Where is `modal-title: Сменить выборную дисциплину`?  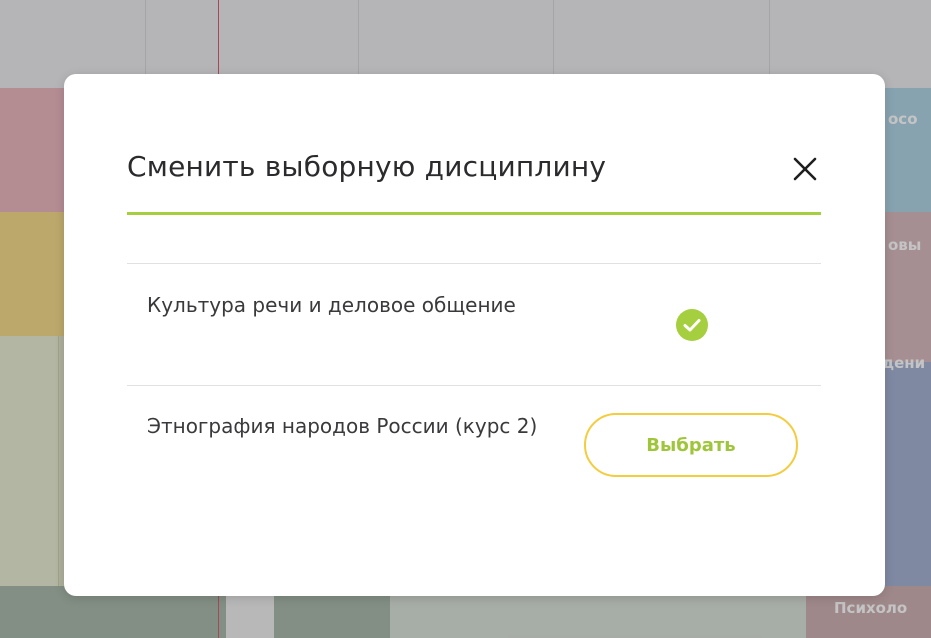 modal-title: Сменить выборную дисциплину is located at coordinates (367, 166).